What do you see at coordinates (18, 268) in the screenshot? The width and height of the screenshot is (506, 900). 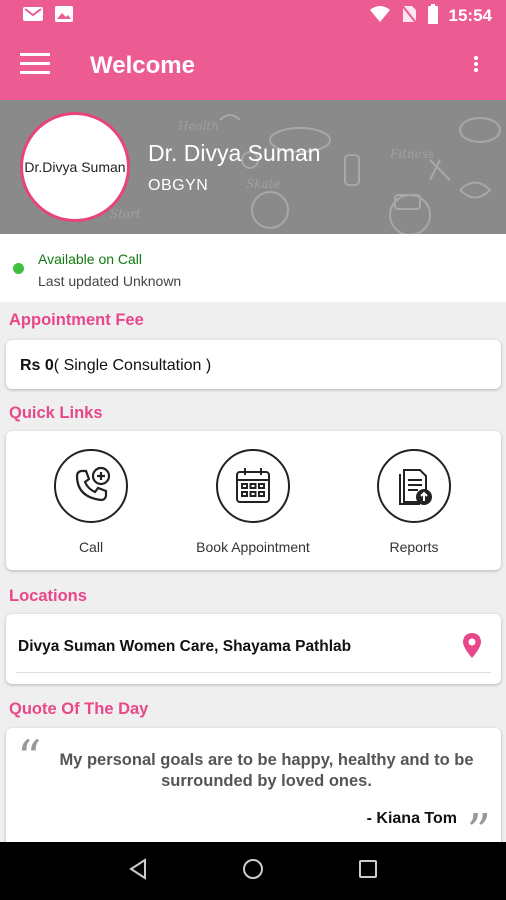 I see `availability-status-dot` at bounding box center [18, 268].